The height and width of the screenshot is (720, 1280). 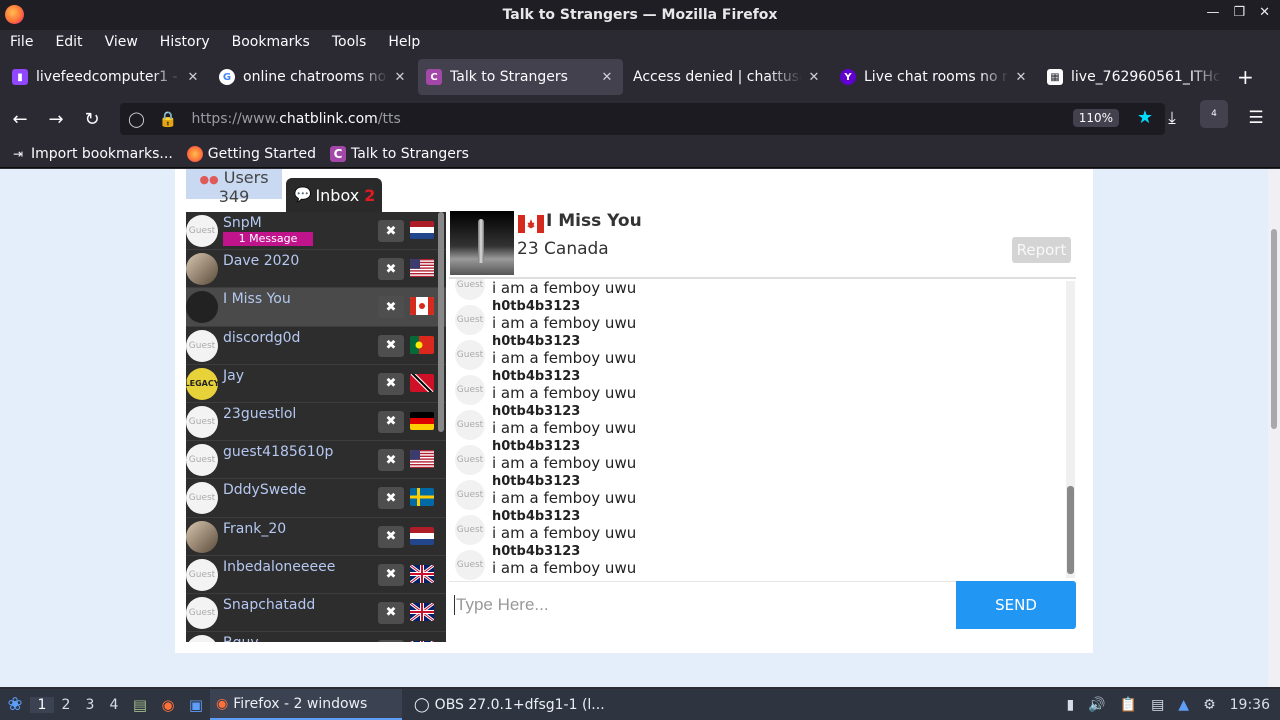 I want to click on firefox-launcher-icon: ◉, so click(x=168, y=705).